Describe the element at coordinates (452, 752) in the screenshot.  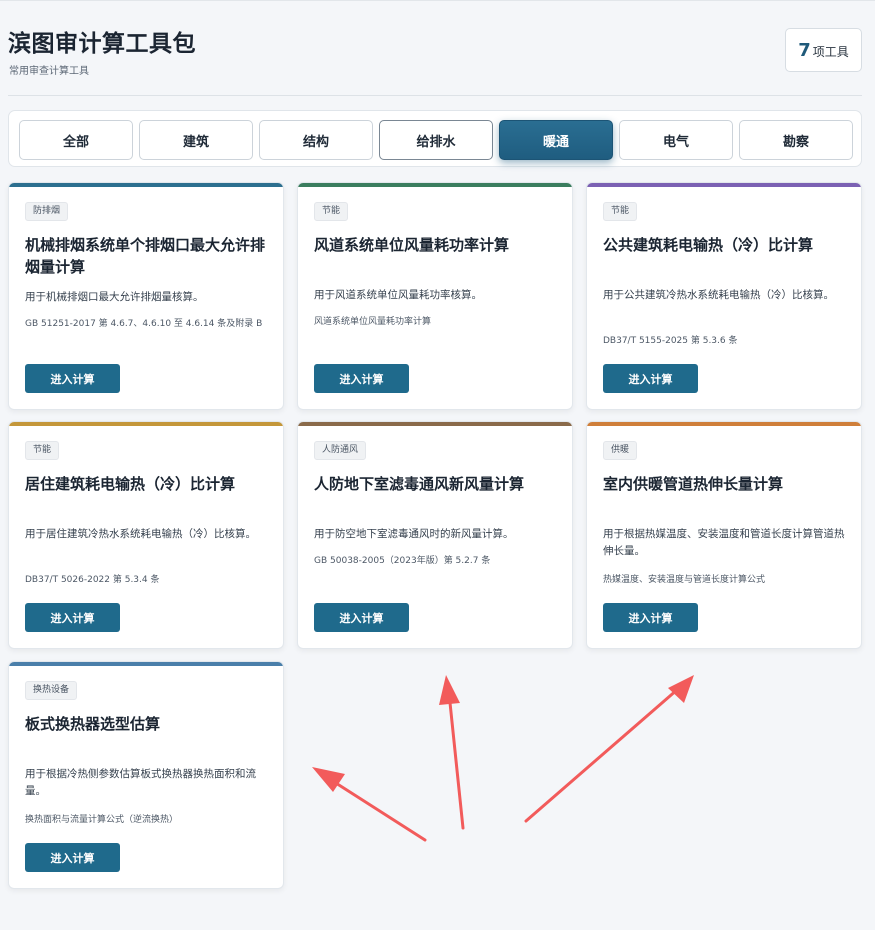
I see `arrow-up` at that location.